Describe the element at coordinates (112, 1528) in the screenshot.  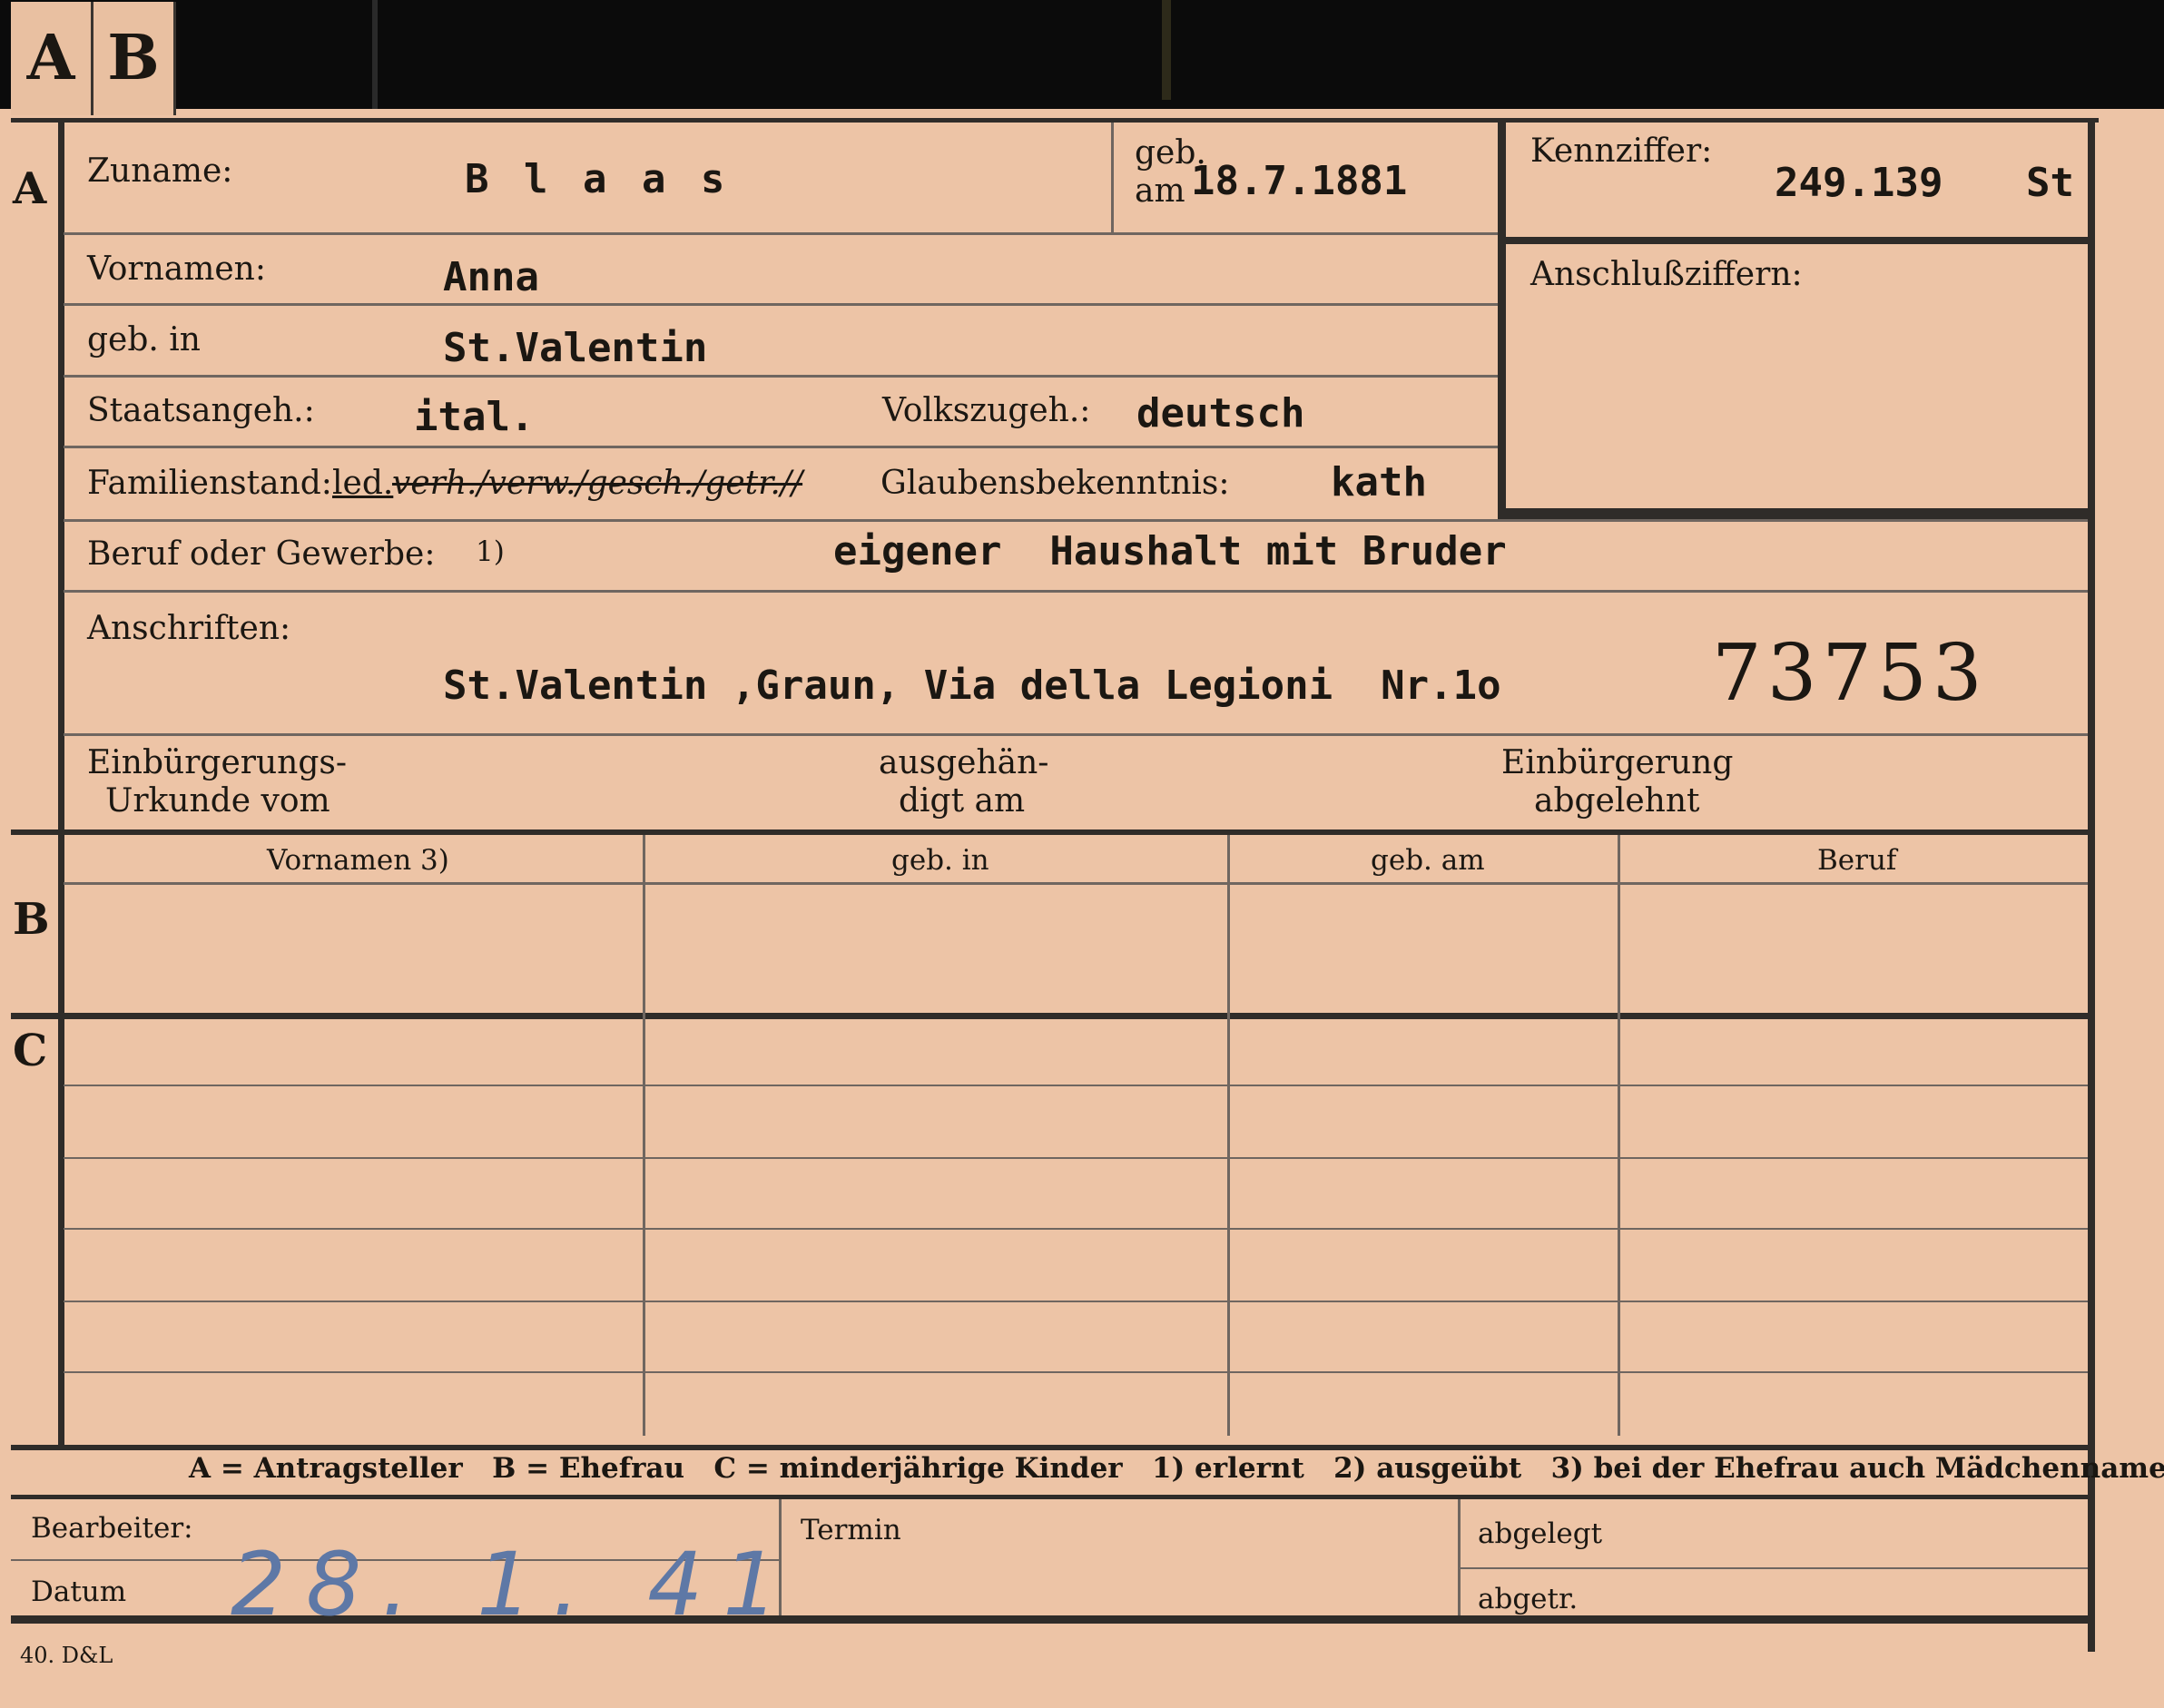
I see `clerk-label: Bearbeiter:` at that location.